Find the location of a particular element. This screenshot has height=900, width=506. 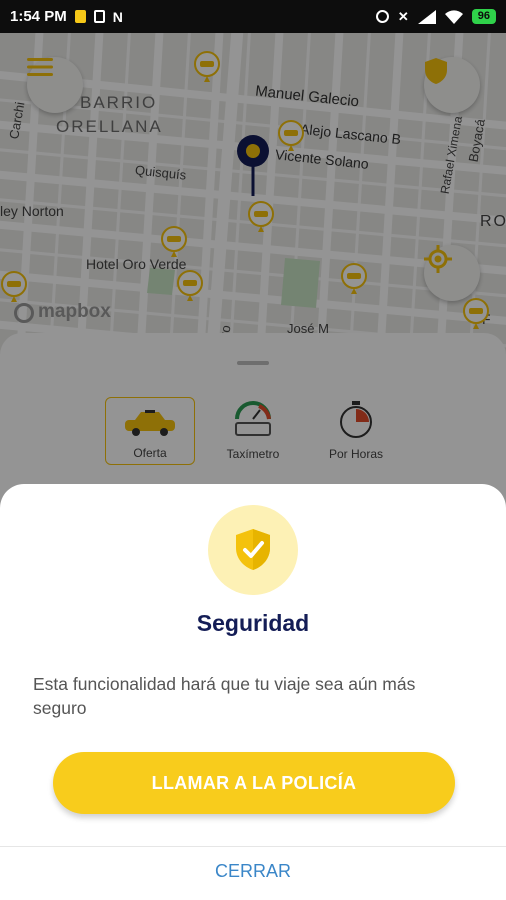

mute-icon: ✕ is located at coordinates (403, 16).